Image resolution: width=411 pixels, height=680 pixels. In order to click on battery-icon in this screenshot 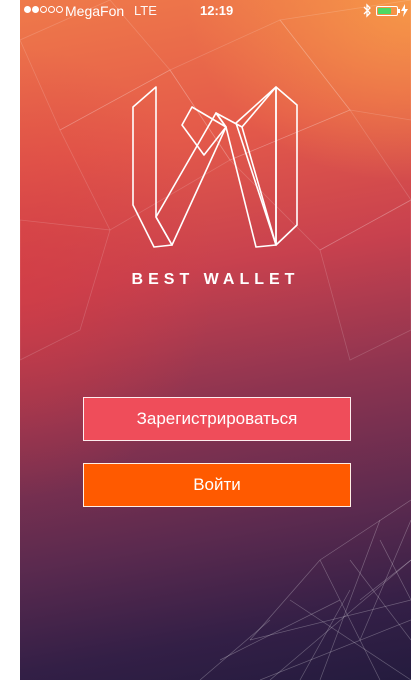, I will do `click(387, 11)`.